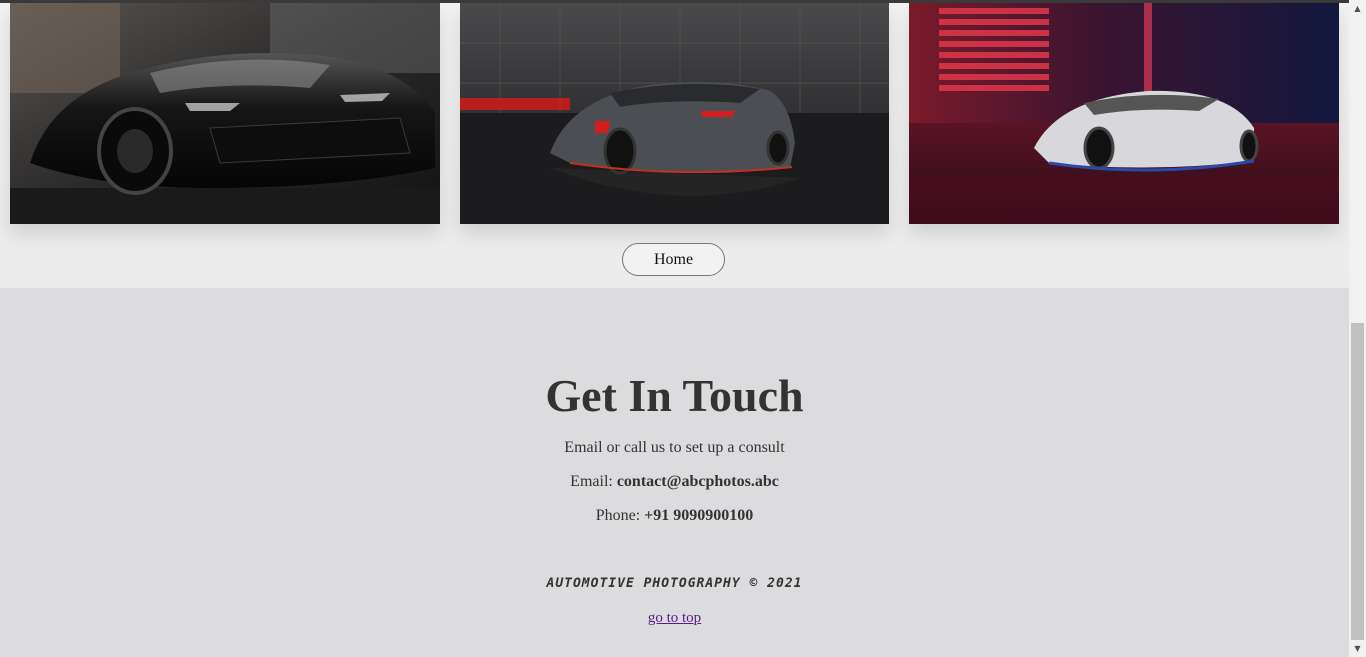  I want to click on car-photo-grey-red-image, so click(674, 113).